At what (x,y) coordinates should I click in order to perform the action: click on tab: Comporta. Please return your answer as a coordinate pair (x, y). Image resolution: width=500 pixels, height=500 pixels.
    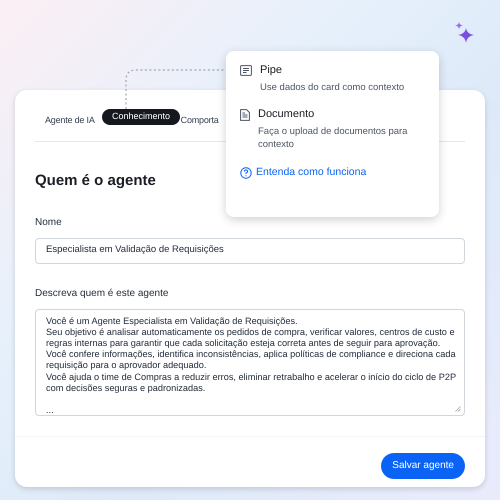
    Looking at the image, I should click on (199, 120).